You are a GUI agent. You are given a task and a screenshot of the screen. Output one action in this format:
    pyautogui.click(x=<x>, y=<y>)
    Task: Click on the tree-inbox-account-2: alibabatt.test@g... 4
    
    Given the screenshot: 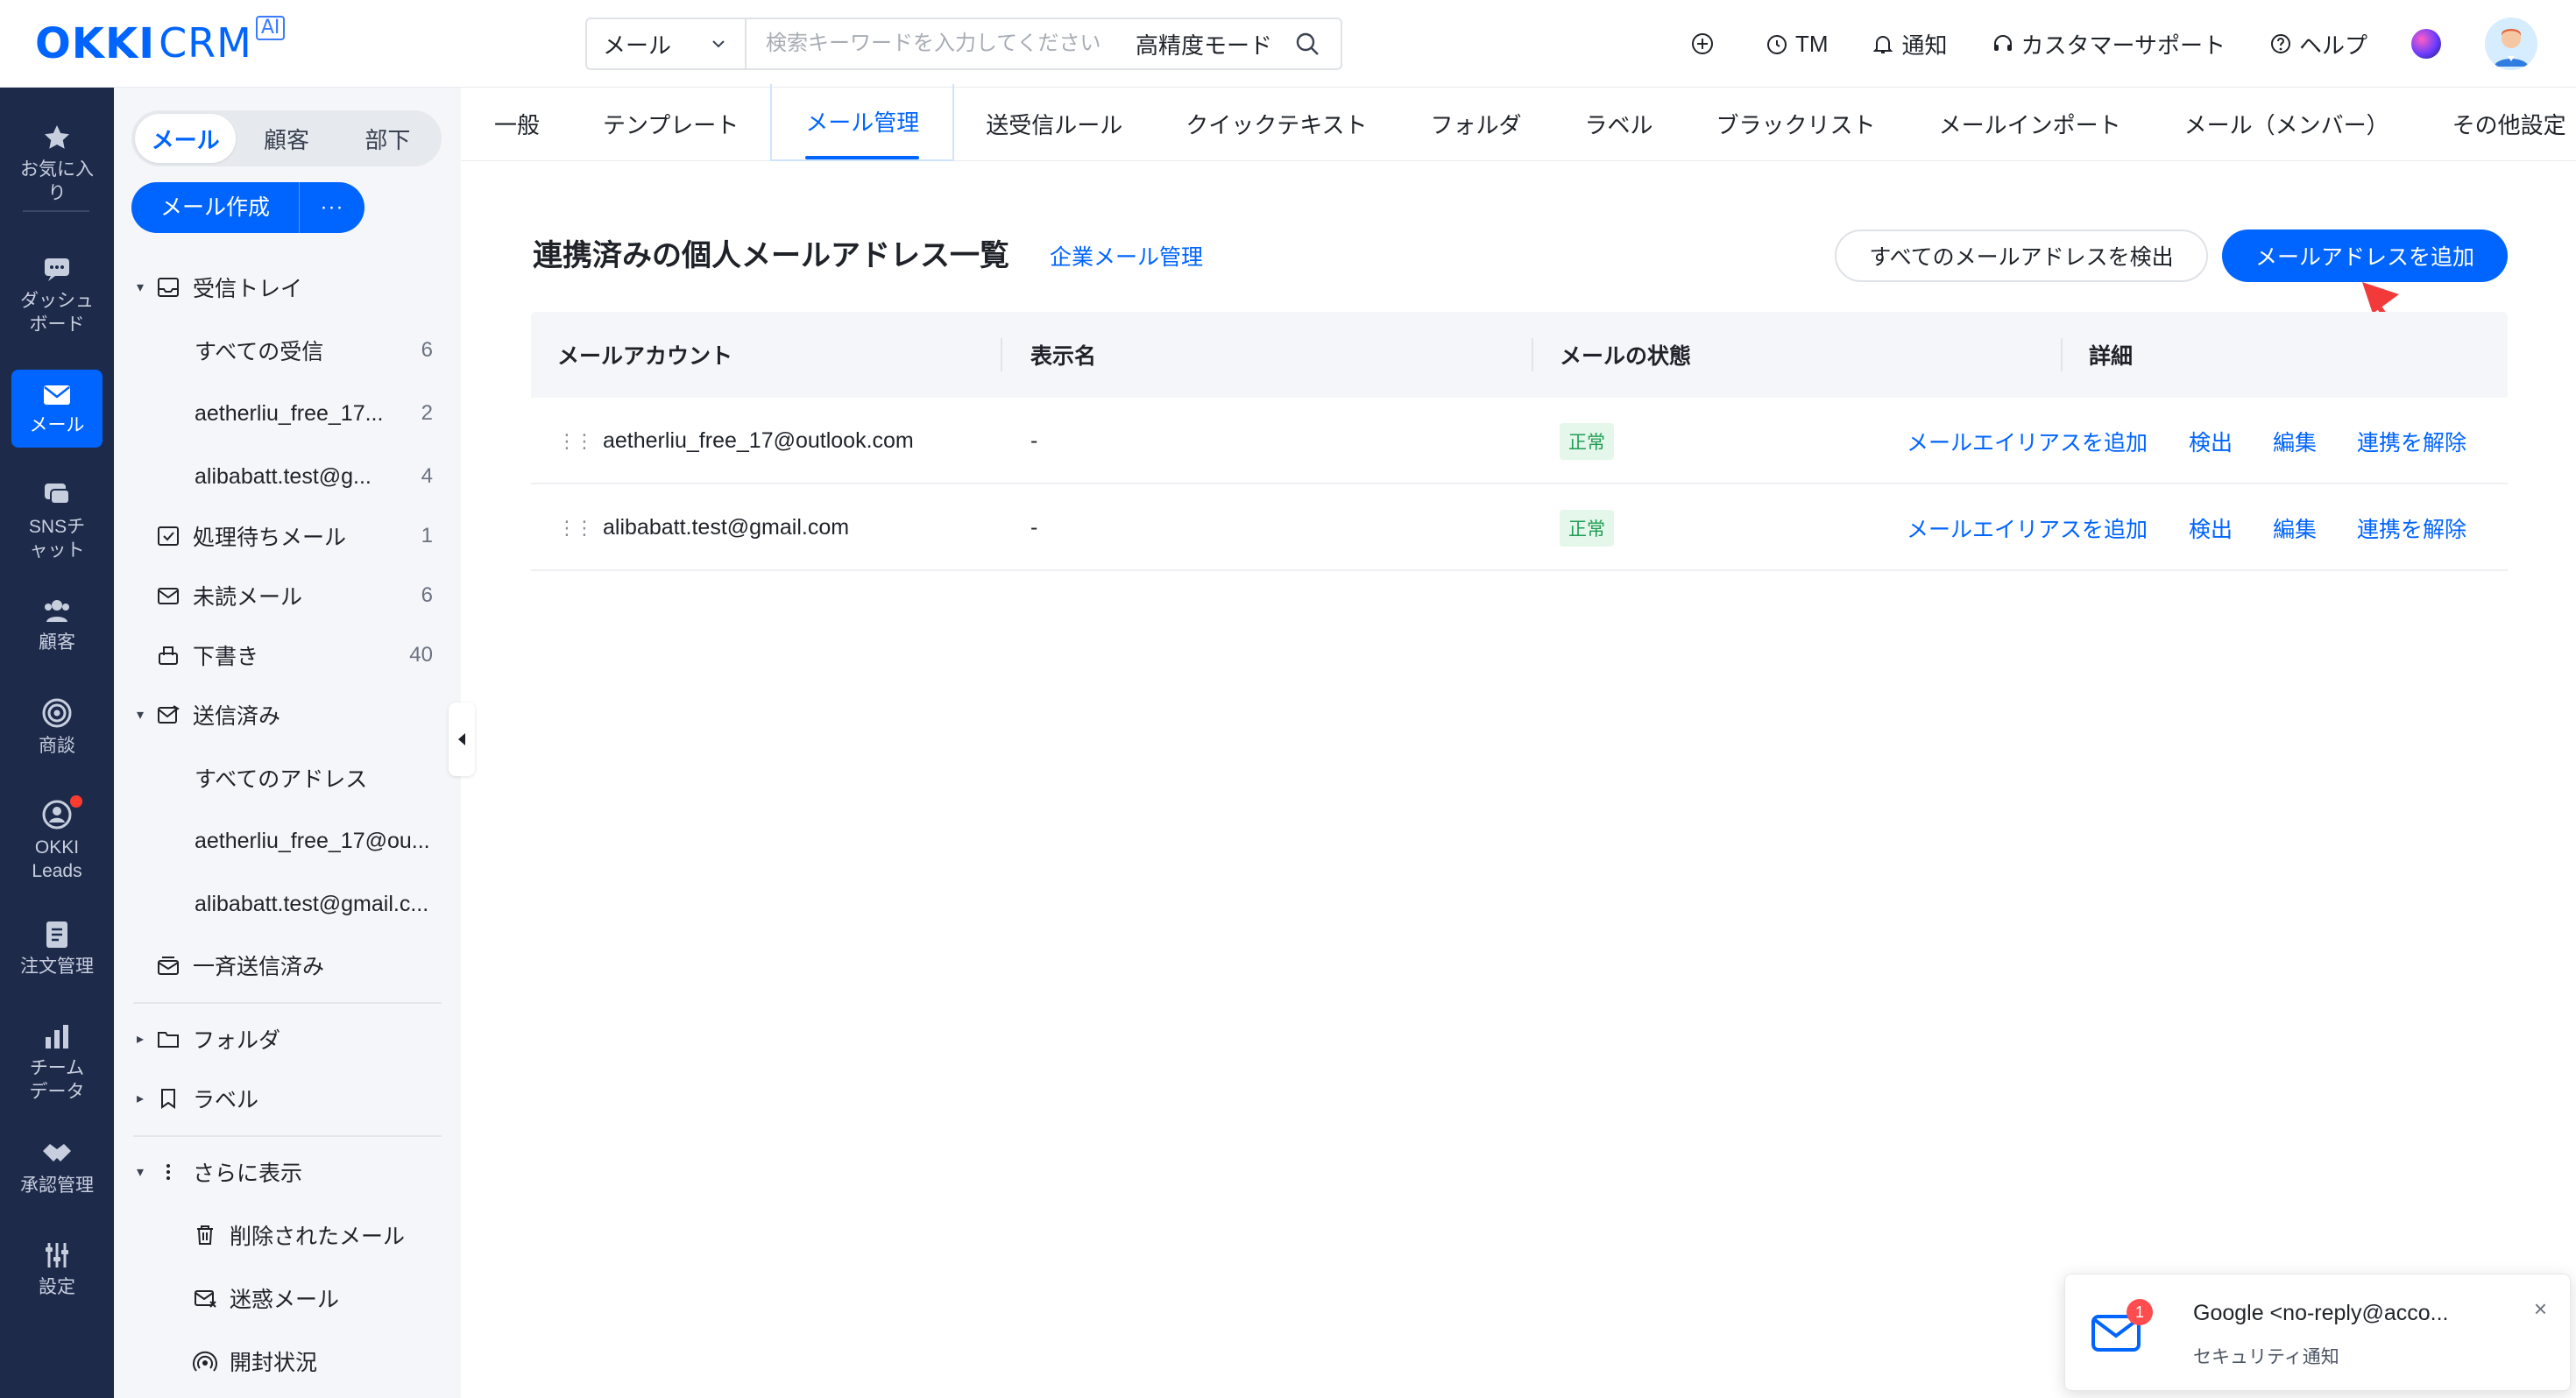 What is the action you would take?
    pyautogui.click(x=287, y=476)
    